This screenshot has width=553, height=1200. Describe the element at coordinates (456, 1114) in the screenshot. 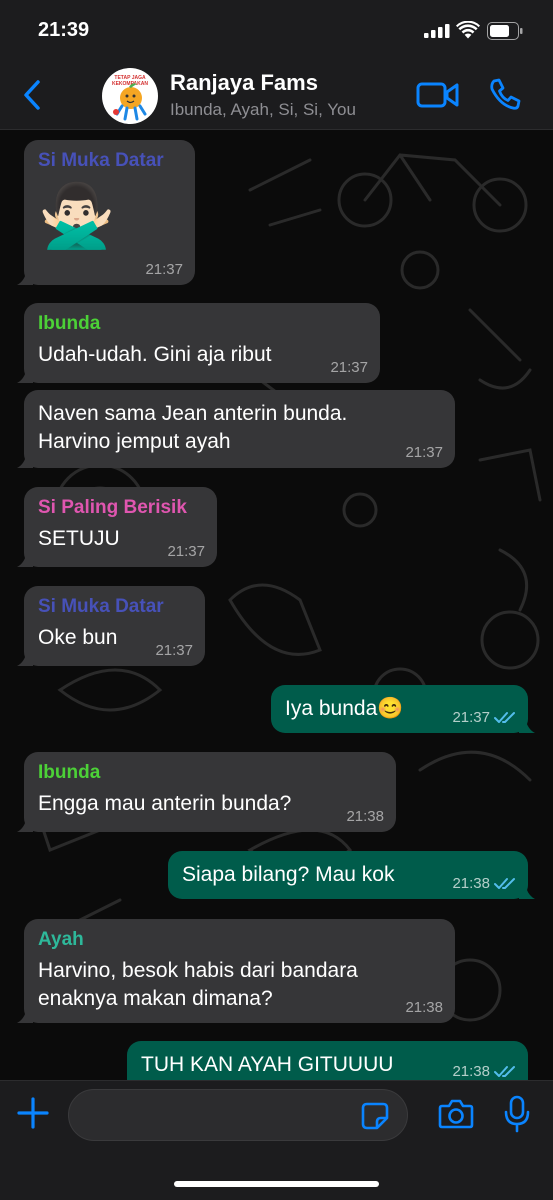

I see `camera-button` at that location.